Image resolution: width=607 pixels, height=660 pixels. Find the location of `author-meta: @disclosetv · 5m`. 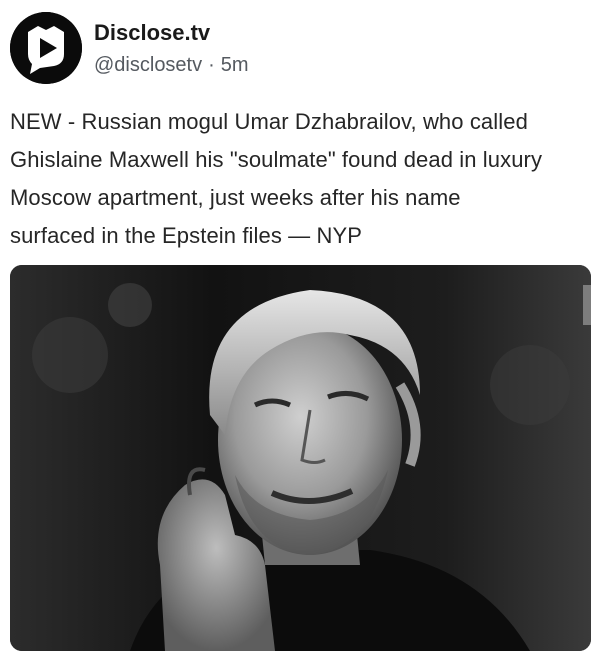

author-meta: @disclosetv · 5m is located at coordinates (171, 65).